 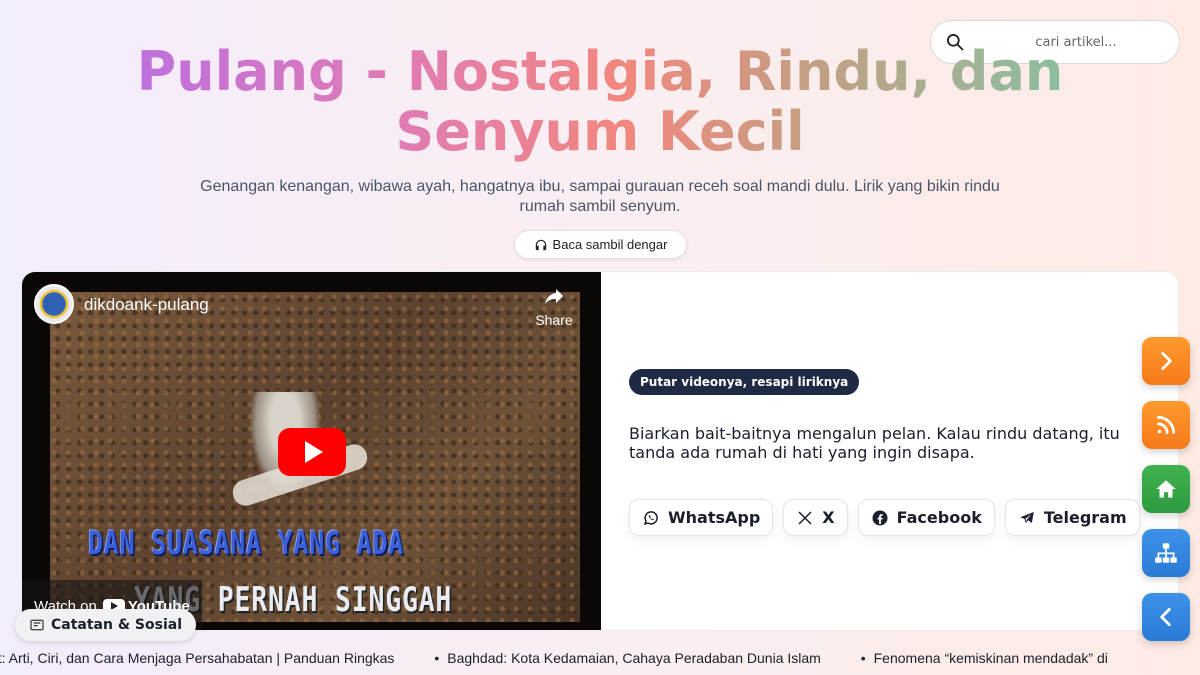 I want to click on video-share-button: Share, so click(x=554, y=306).